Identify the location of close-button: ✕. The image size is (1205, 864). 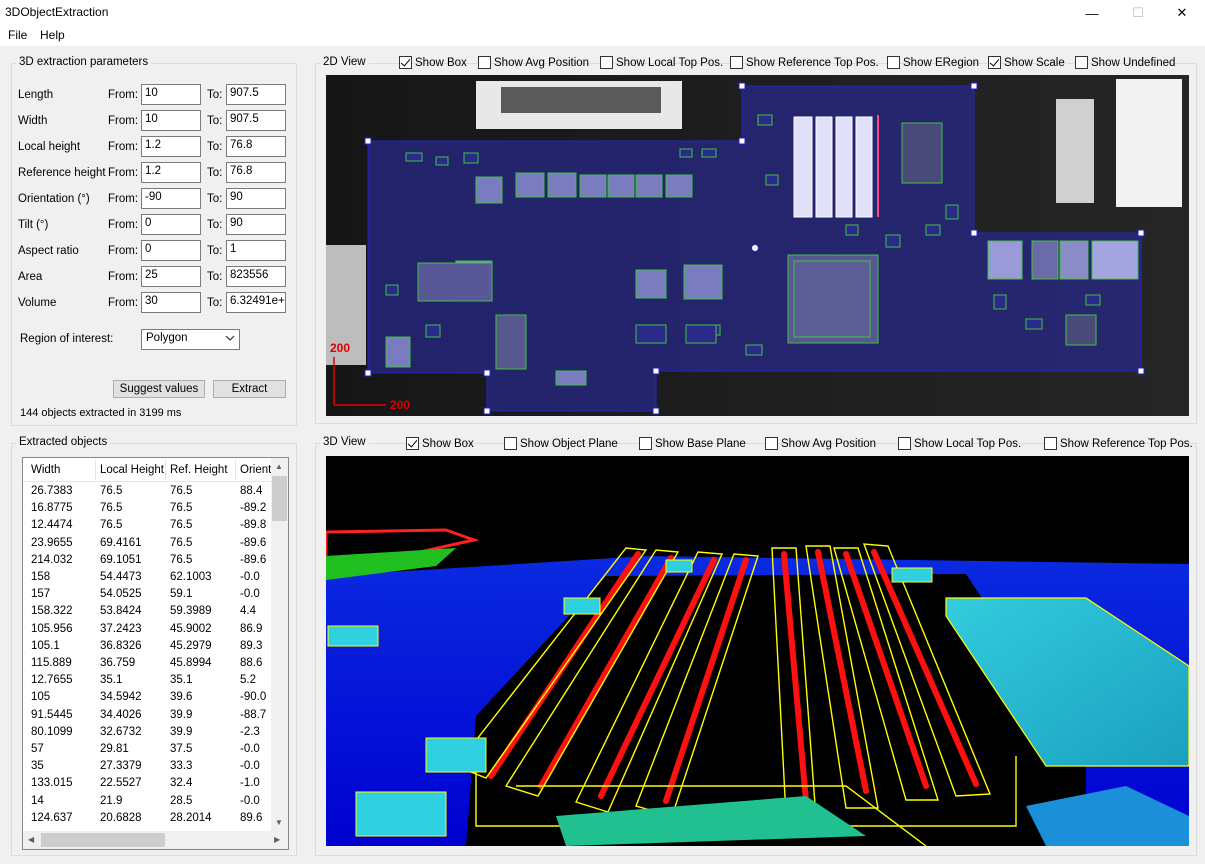
(1182, 13).